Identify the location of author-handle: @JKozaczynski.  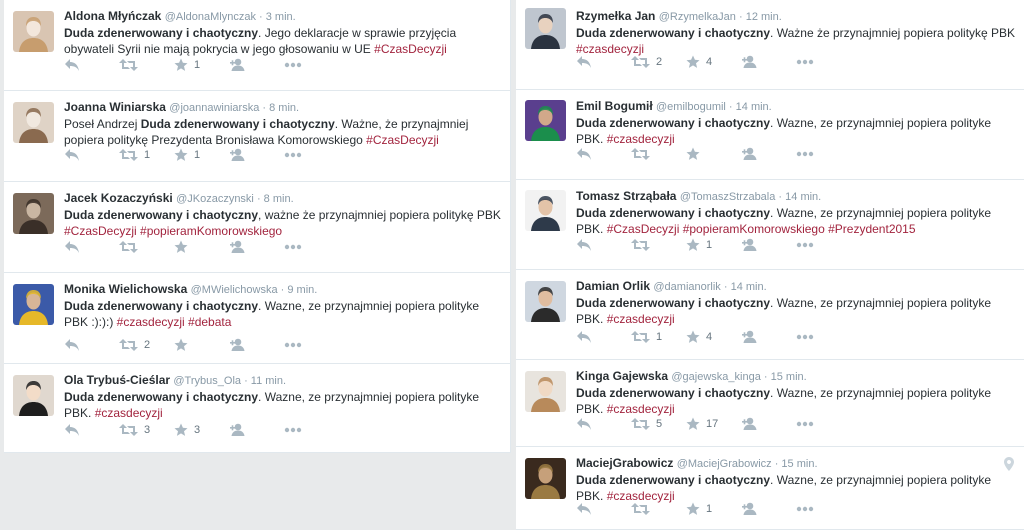
(215, 199).